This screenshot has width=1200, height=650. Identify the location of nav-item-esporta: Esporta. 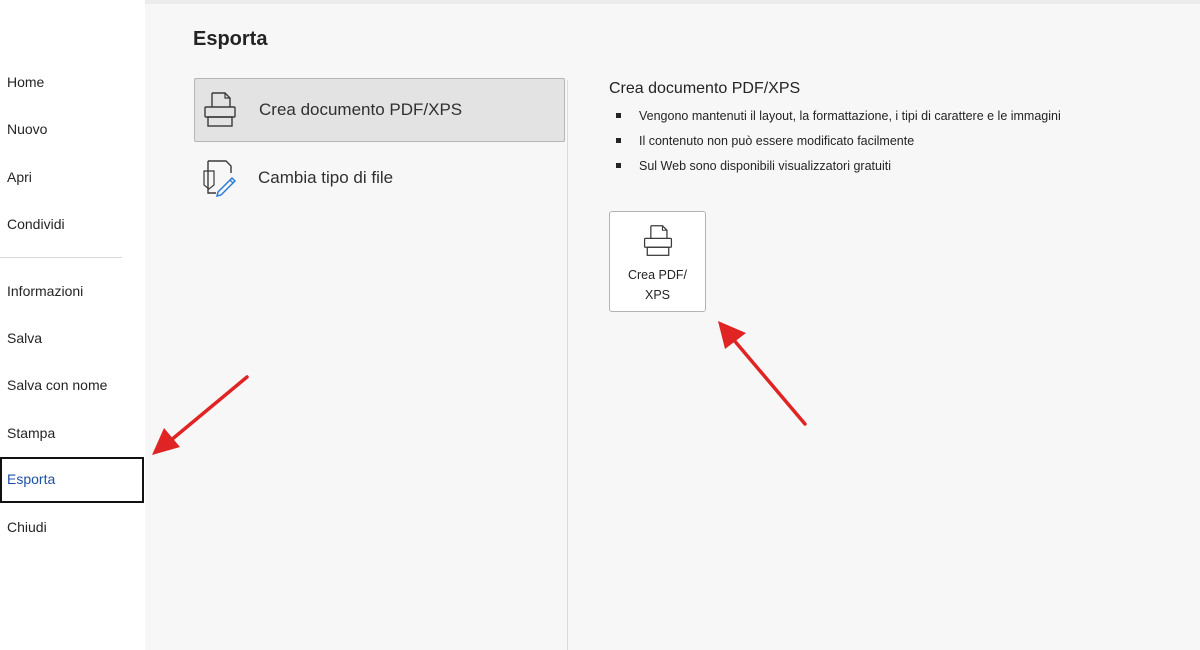
(72, 480).